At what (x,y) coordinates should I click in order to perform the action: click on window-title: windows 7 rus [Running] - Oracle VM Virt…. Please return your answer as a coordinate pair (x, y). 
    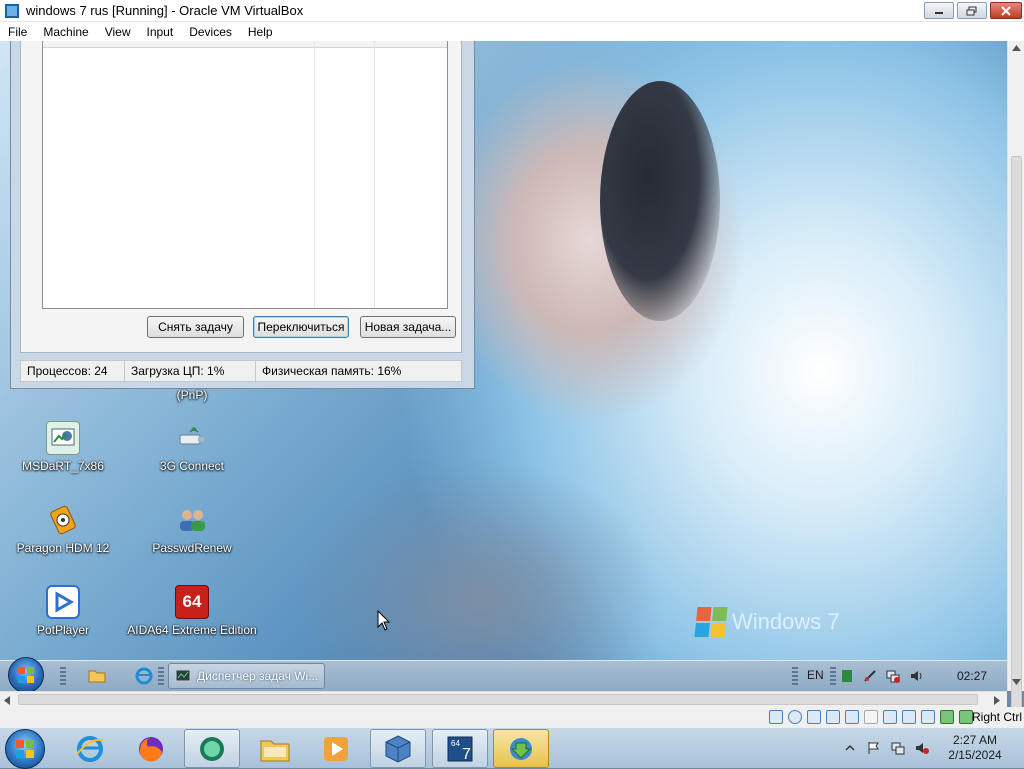
    Looking at the image, I should click on (165, 10).